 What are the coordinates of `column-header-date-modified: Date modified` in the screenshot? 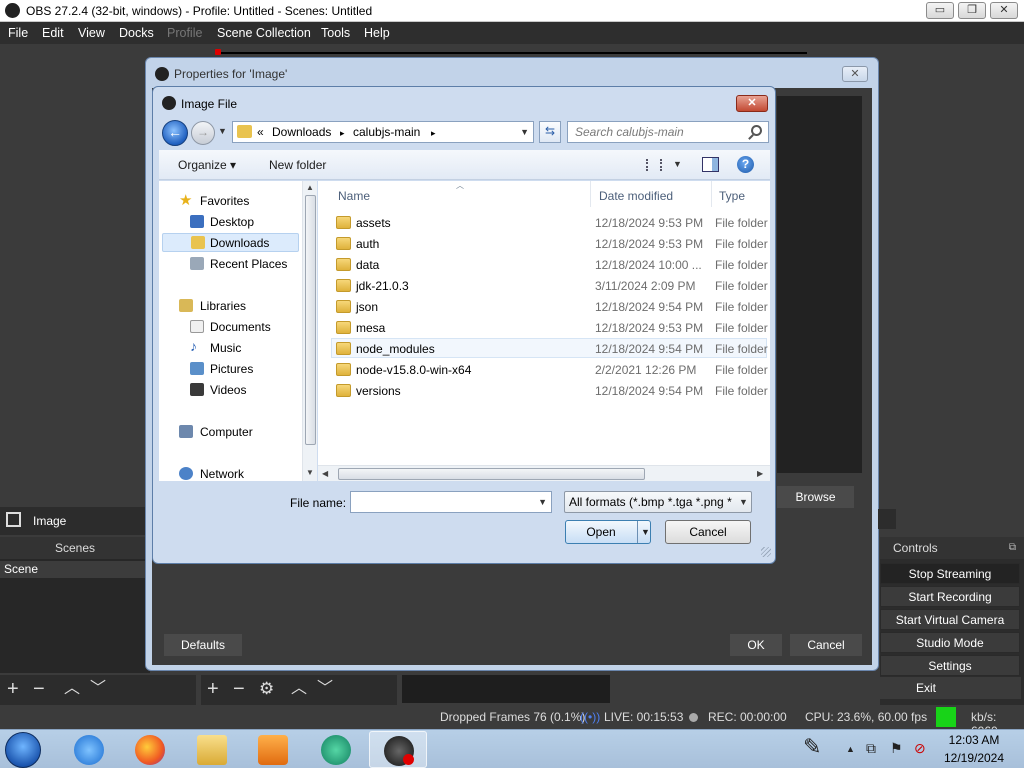 It's located at (636, 196).